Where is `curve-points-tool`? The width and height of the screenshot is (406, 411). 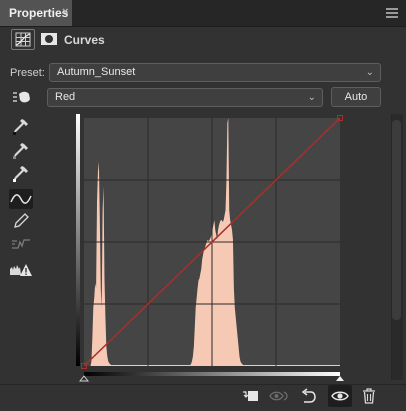
curve-points-tool is located at coordinates (21, 199).